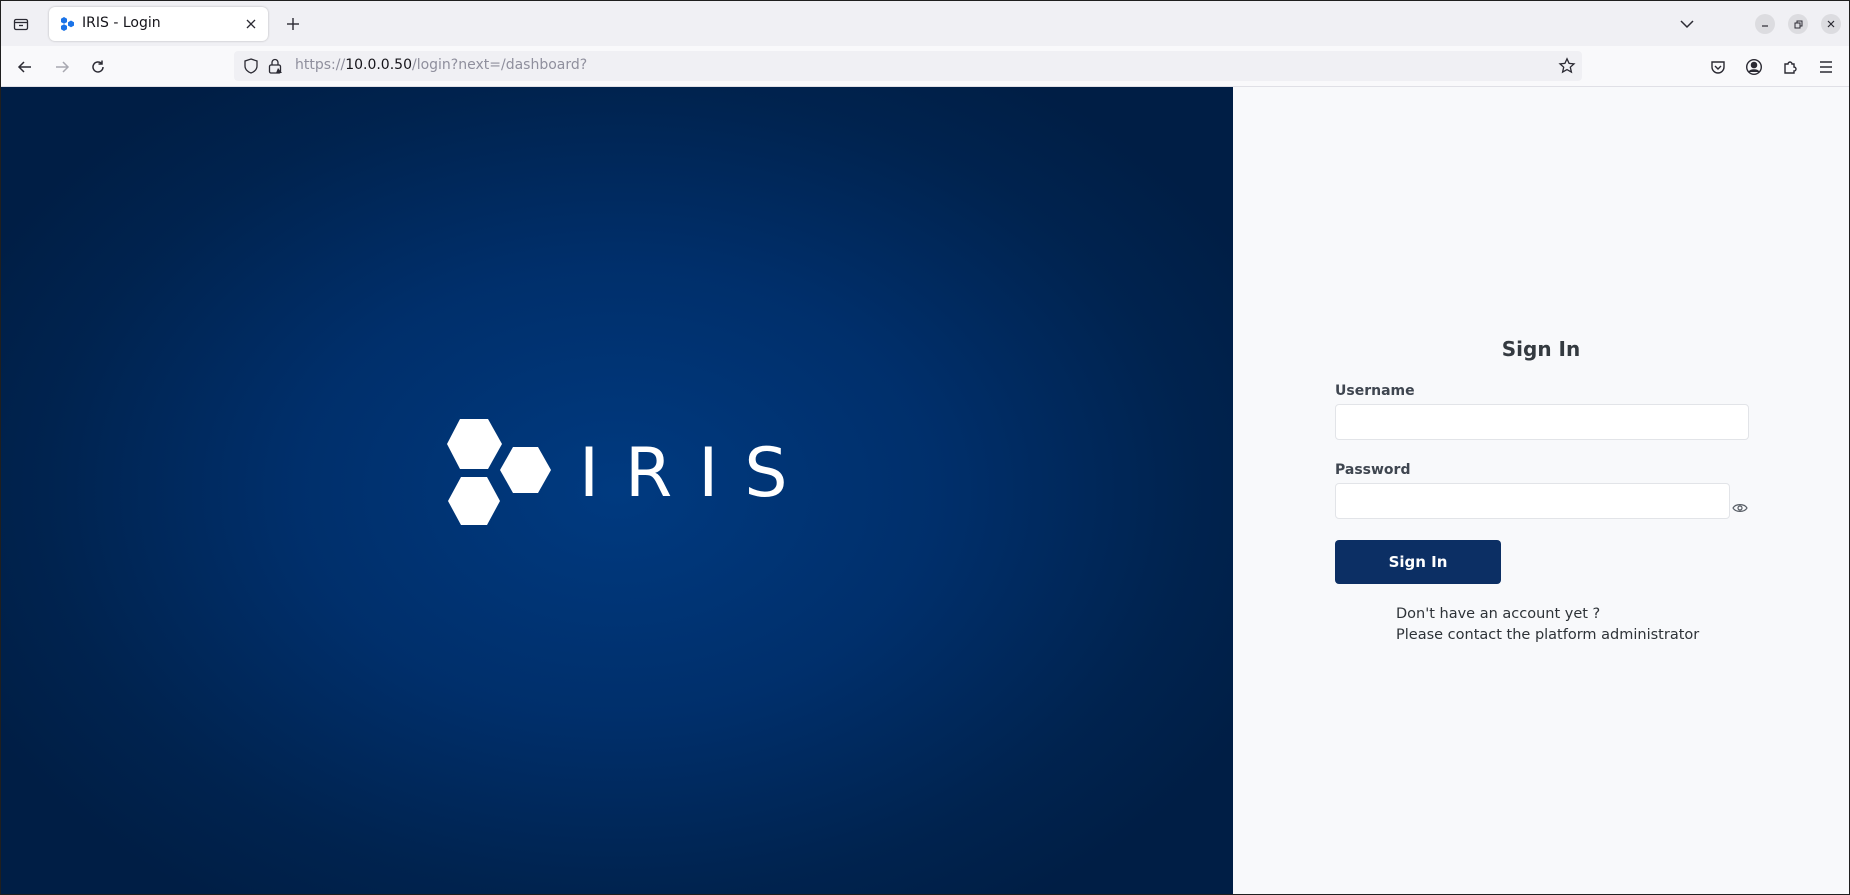 This screenshot has height=895, width=1850. I want to click on shield-icon, so click(251, 66).